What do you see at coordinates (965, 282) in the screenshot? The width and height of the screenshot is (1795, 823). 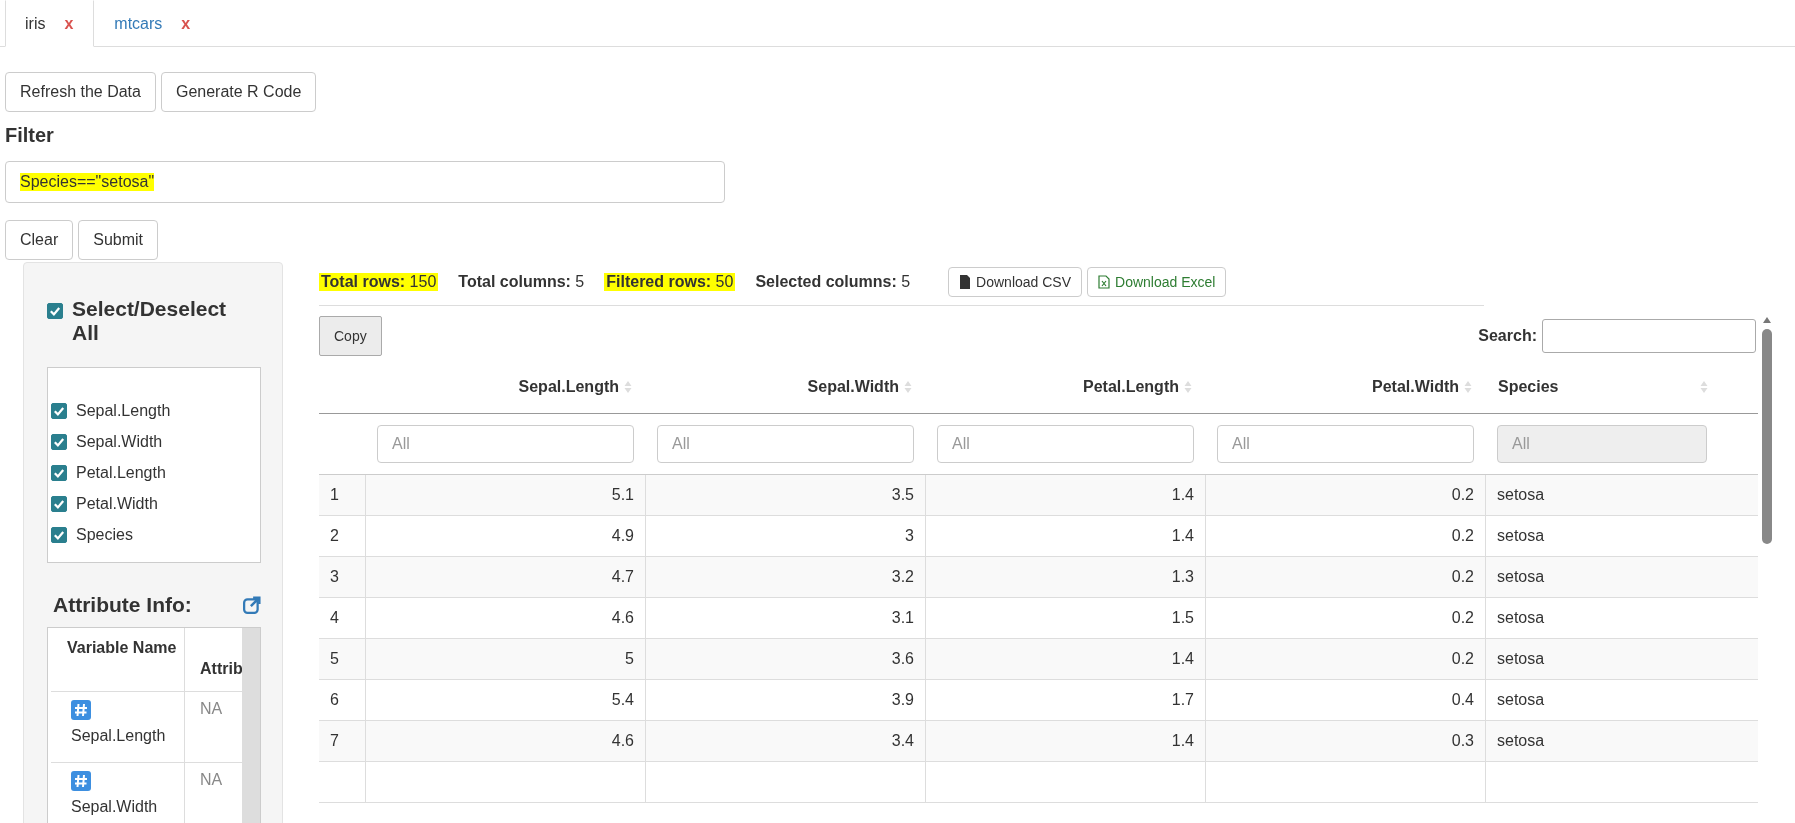 I see `csv-file-icon` at bounding box center [965, 282].